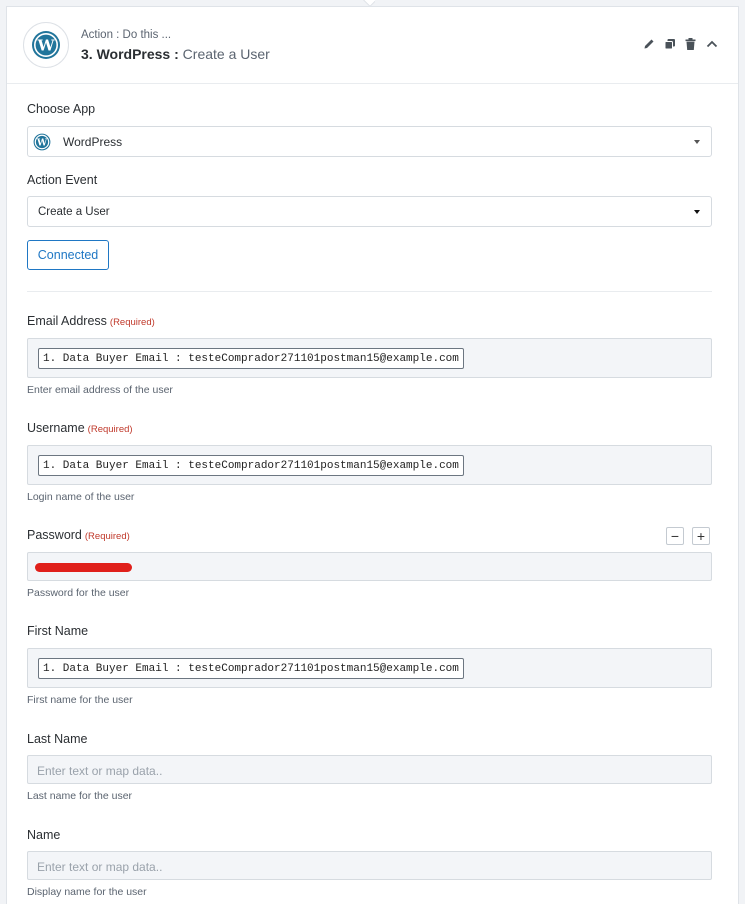 Image resolution: width=745 pixels, height=904 pixels. Describe the element at coordinates (68, 255) in the screenshot. I see `connected-button: Connected` at that location.